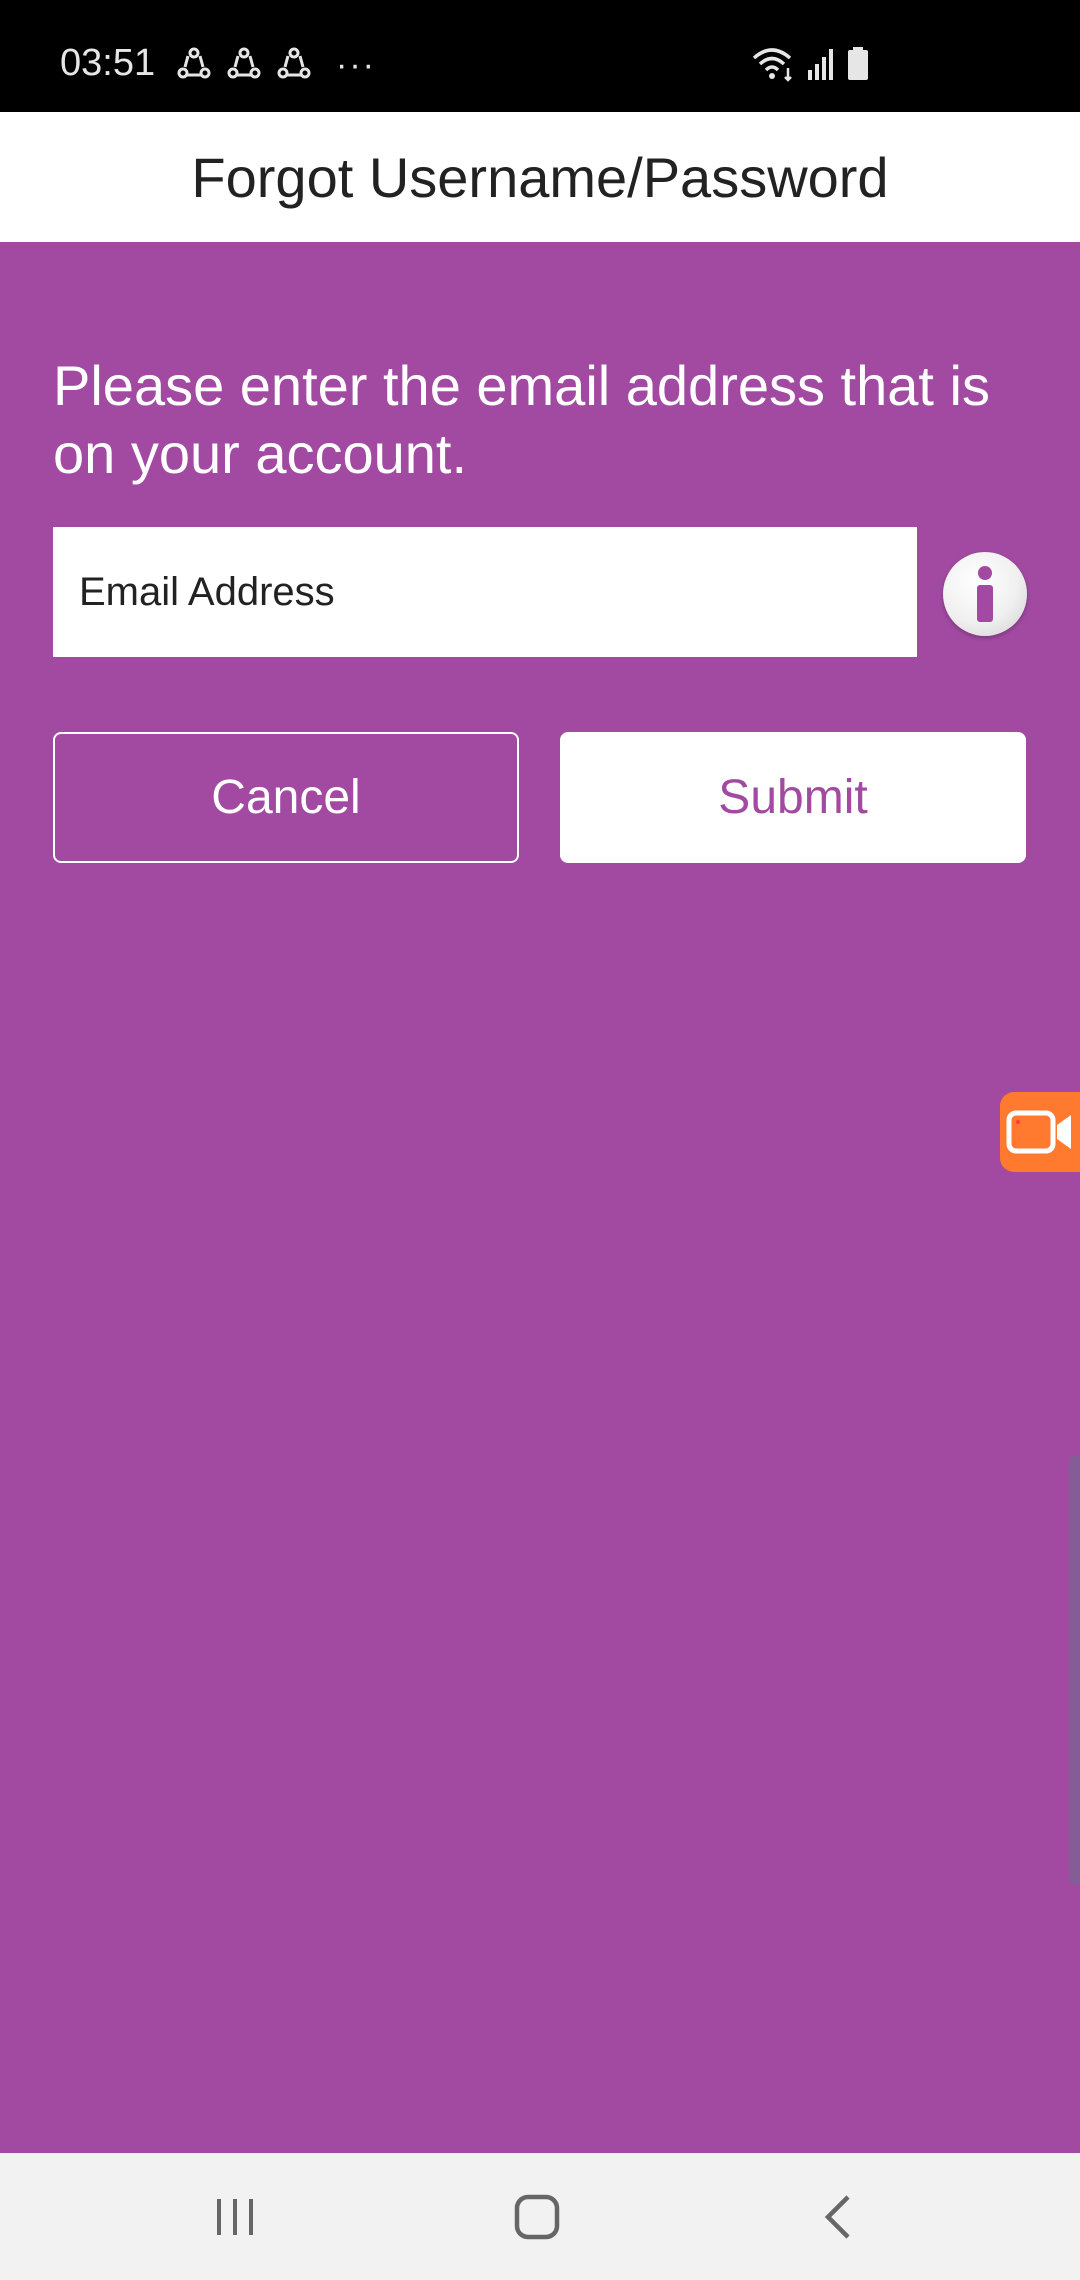  Describe the element at coordinates (793, 797) in the screenshot. I see `submit-button: Submit` at that location.